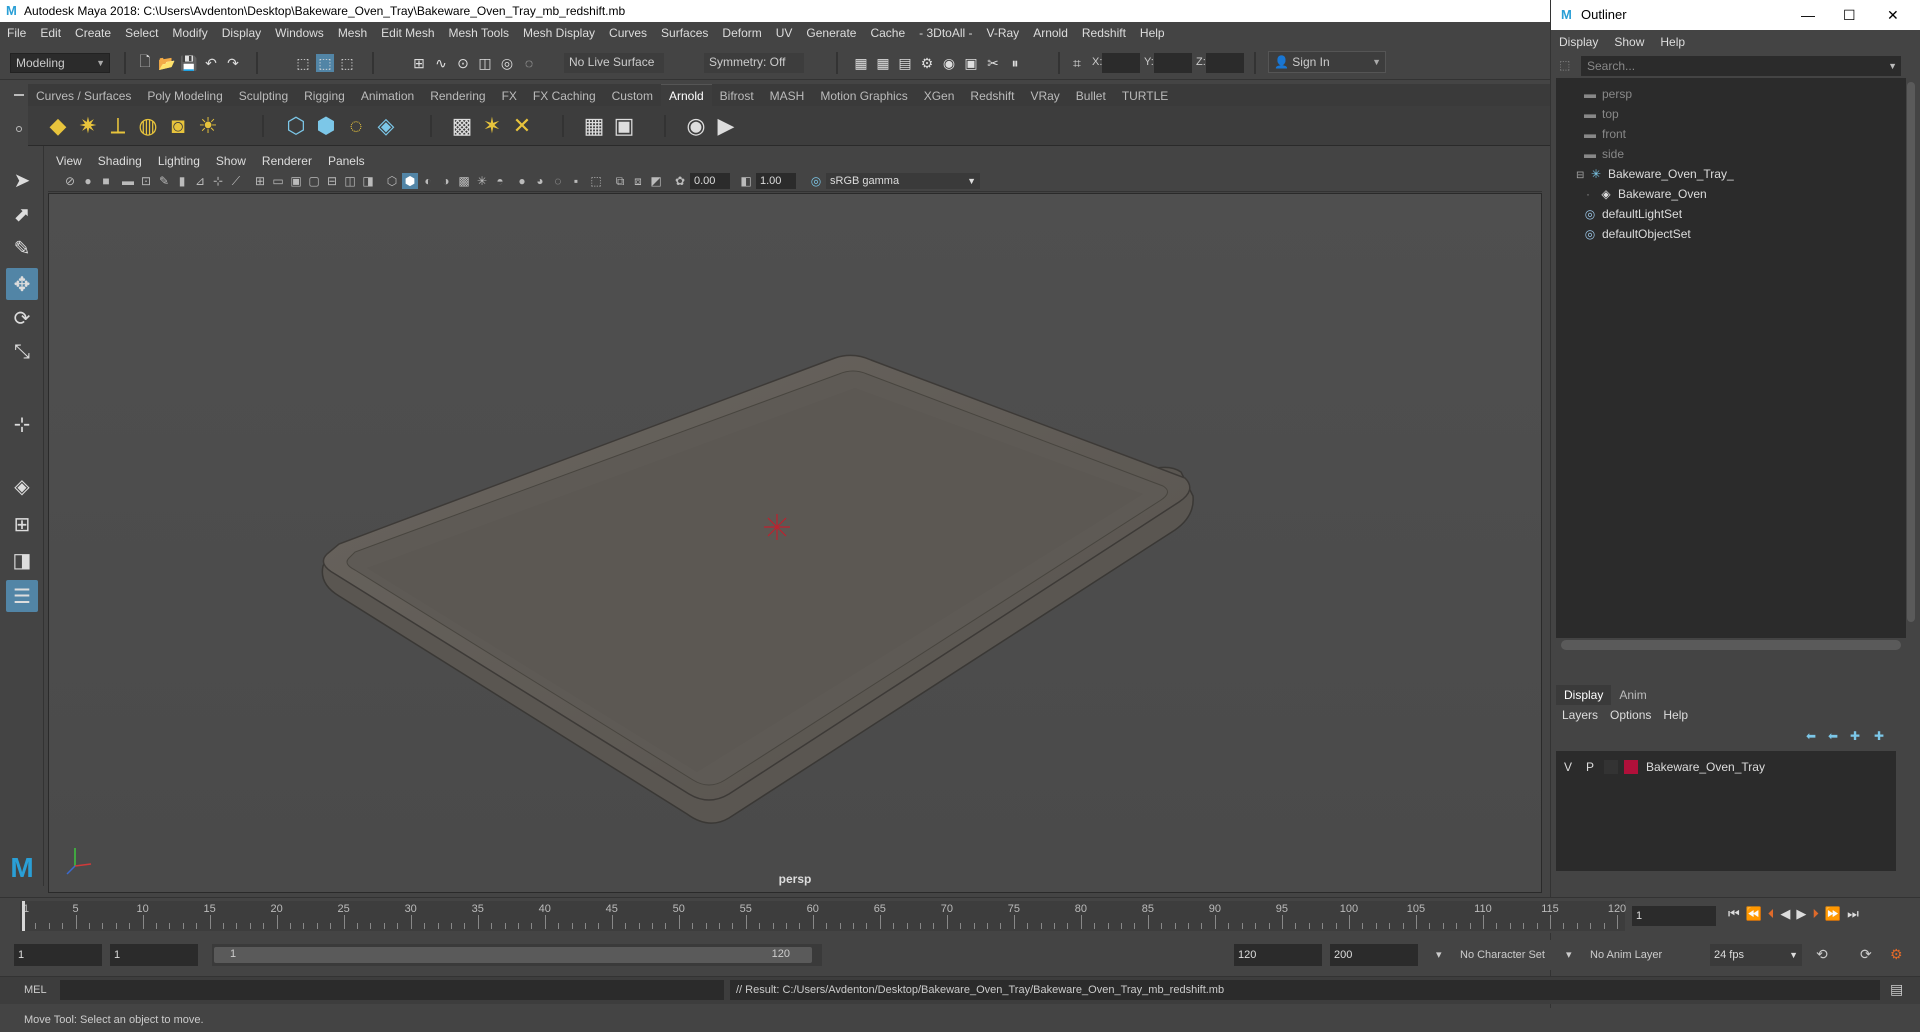 This screenshot has height=1032, width=1920. I want to click on fps-dropdown: 24 fps ▼, so click(1756, 955).